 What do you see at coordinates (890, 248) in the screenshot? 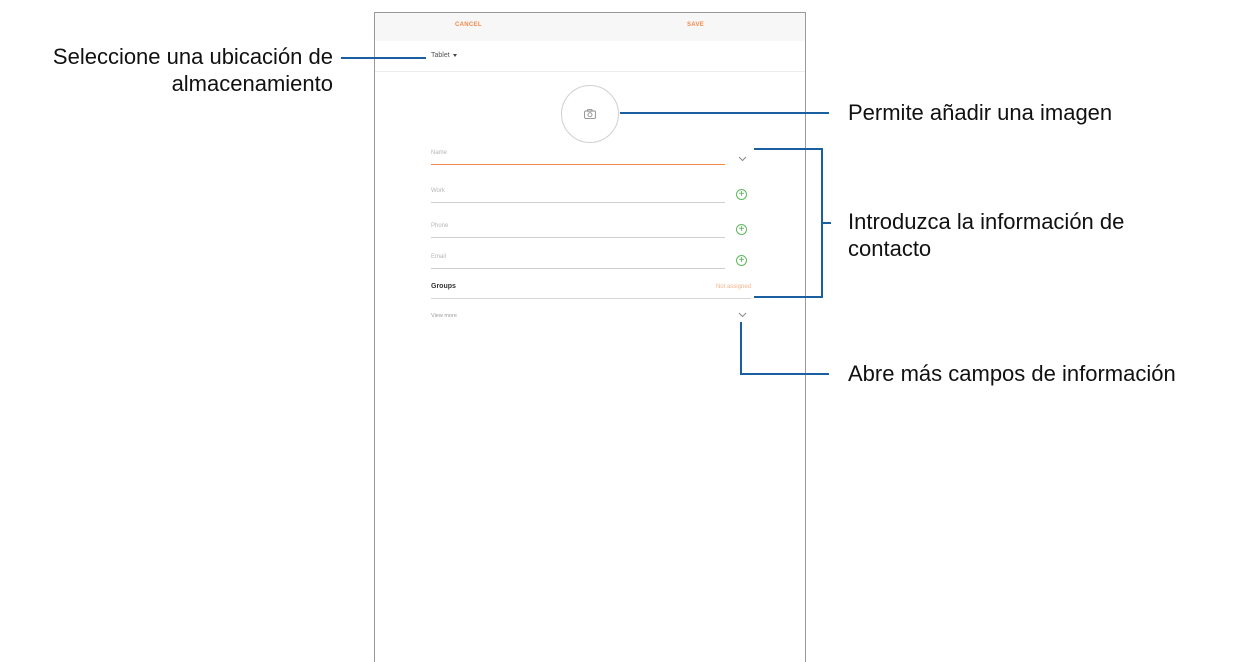
I see `callout-contact-line2: contacto` at bounding box center [890, 248].